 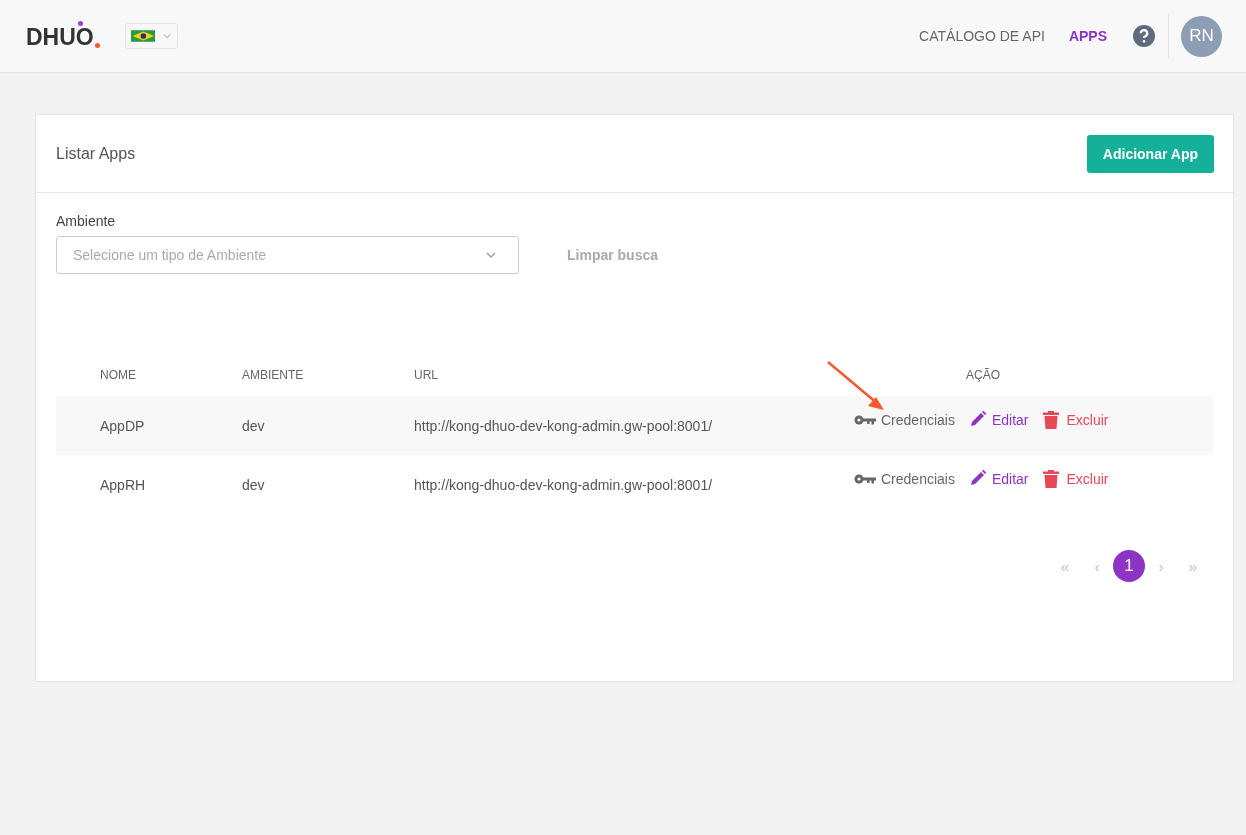 I want to click on help-icon, so click(x=1144, y=36).